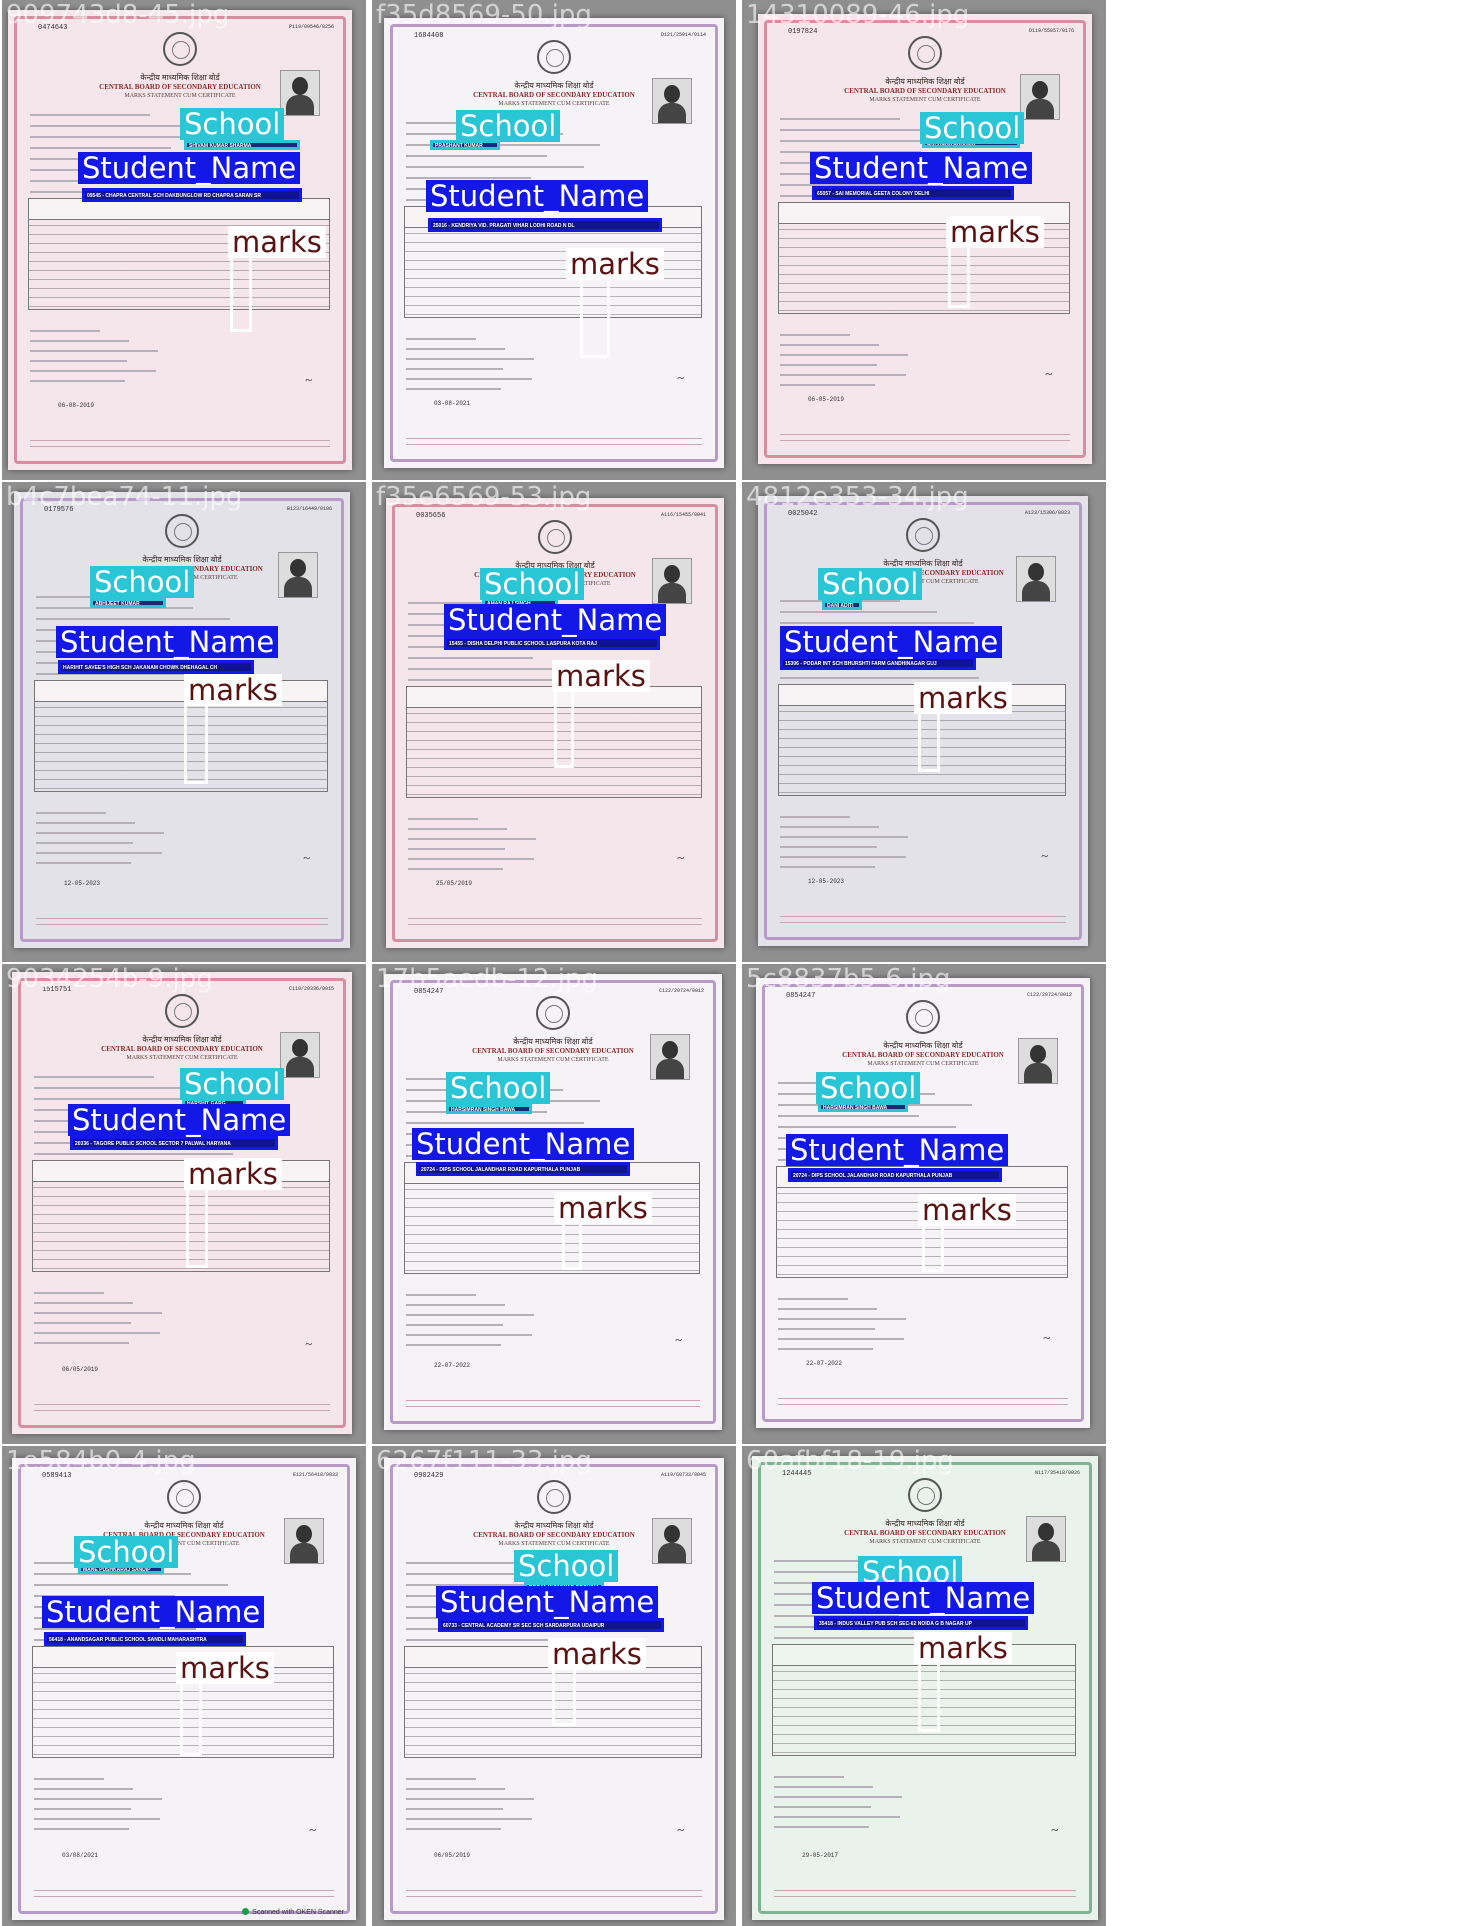 Image resolution: width=1464 pixels, height=1926 pixels. What do you see at coordinates (1051, 31) in the screenshot?
I see `registration-number: D119/55057/0176` at bounding box center [1051, 31].